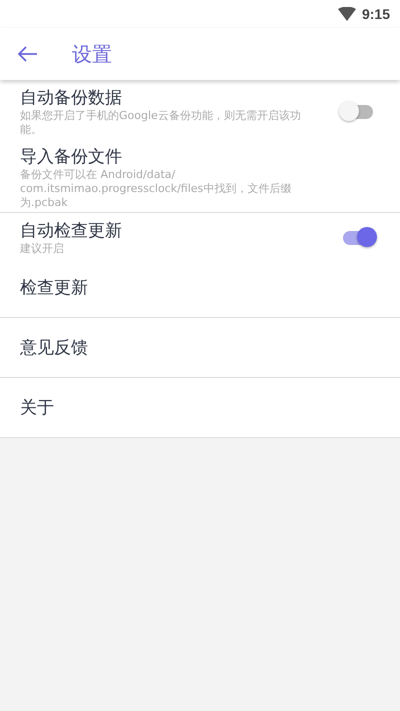  I want to click on setting-title: 自动备份数据, so click(179, 98).